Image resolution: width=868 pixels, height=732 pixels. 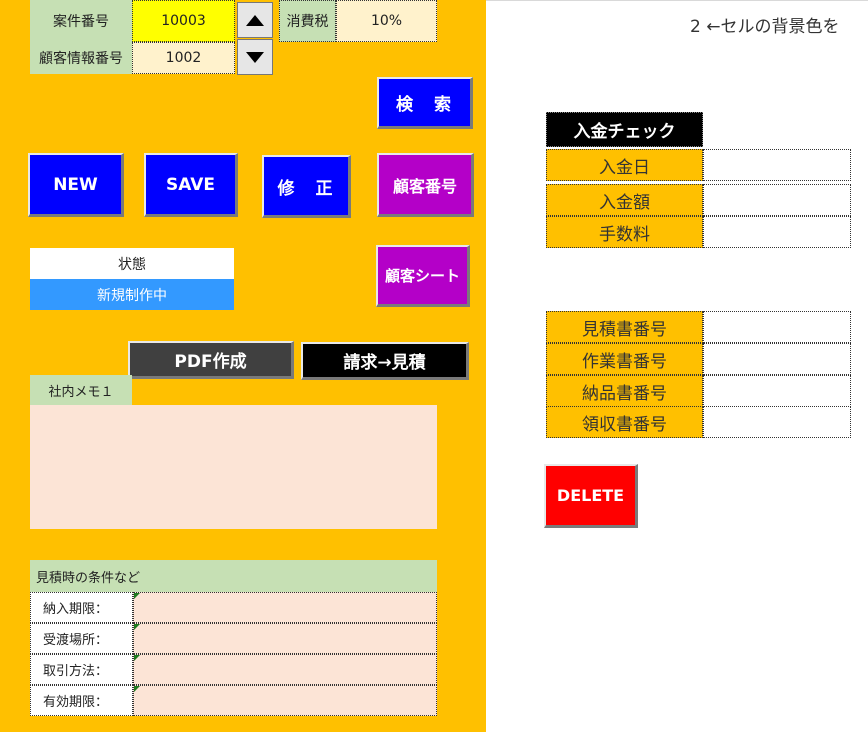 I want to click on condition-field-expiry, so click(x=285, y=700).